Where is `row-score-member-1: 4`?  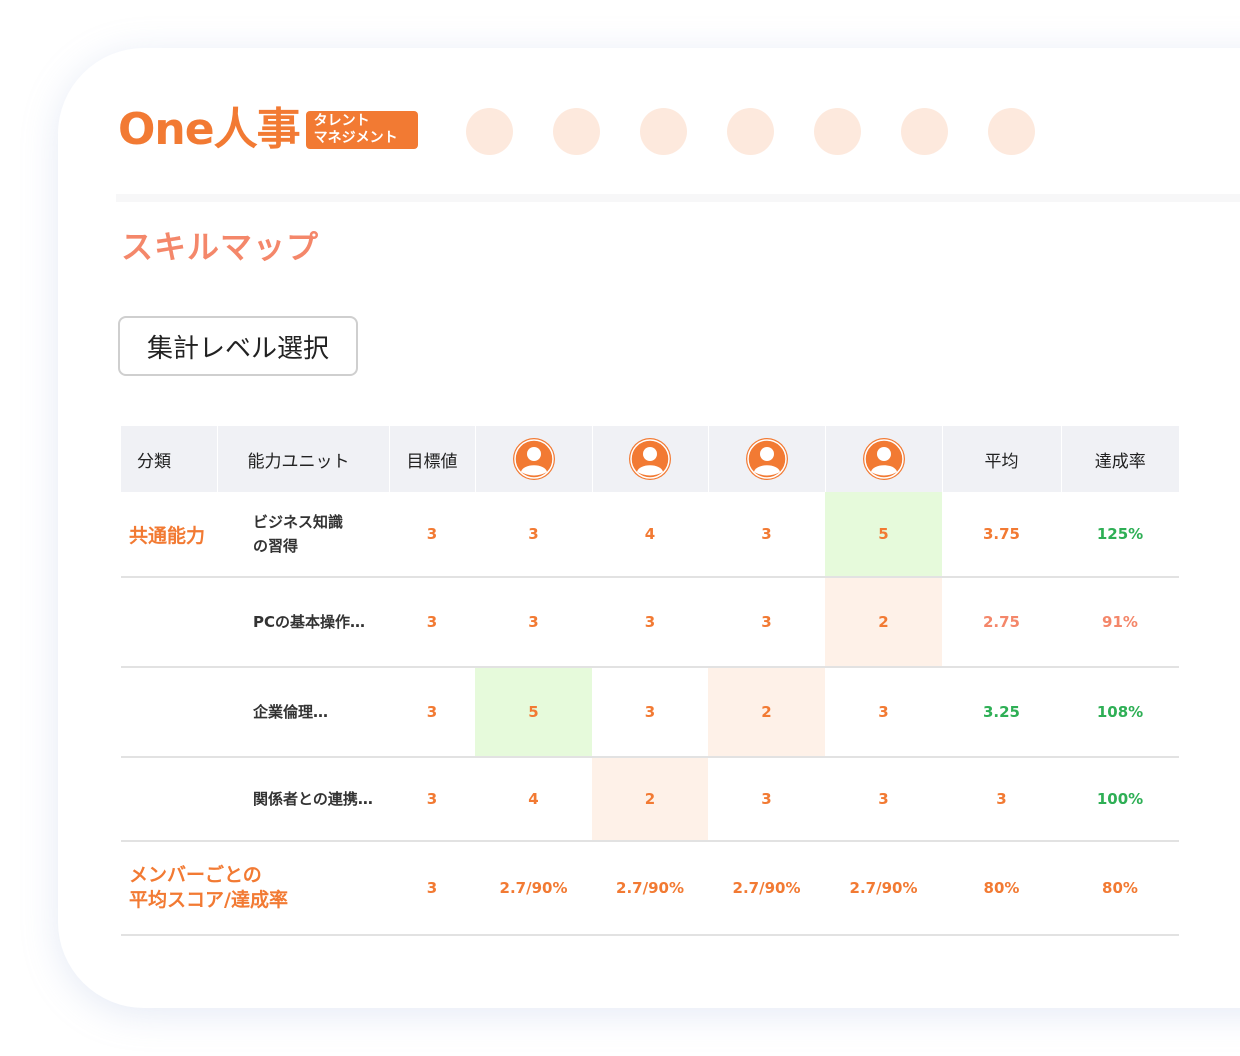 row-score-member-1: 4 is located at coordinates (533, 799).